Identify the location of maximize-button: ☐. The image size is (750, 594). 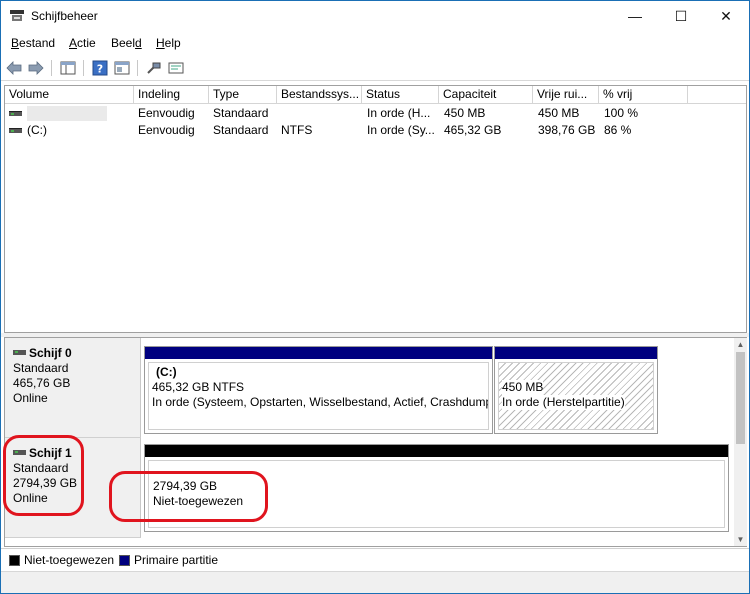
(681, 16).